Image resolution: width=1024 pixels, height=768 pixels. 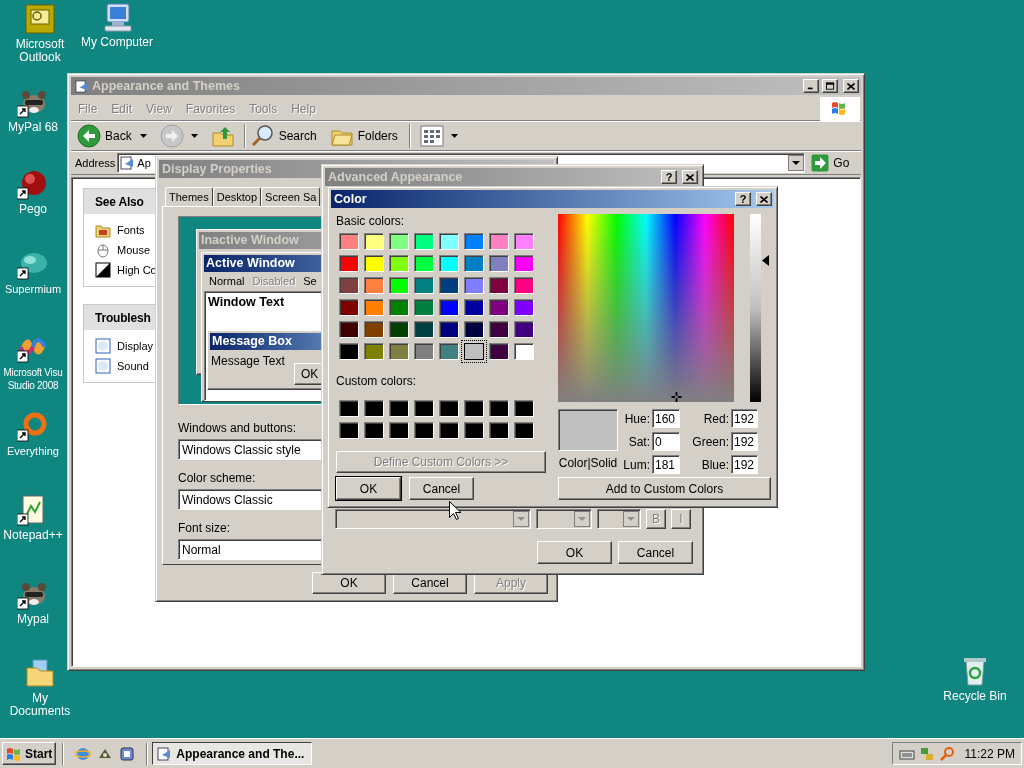 I want to click on add-to-custom-colors-button: Add to Custom Colors, so click(x=664, y=488).